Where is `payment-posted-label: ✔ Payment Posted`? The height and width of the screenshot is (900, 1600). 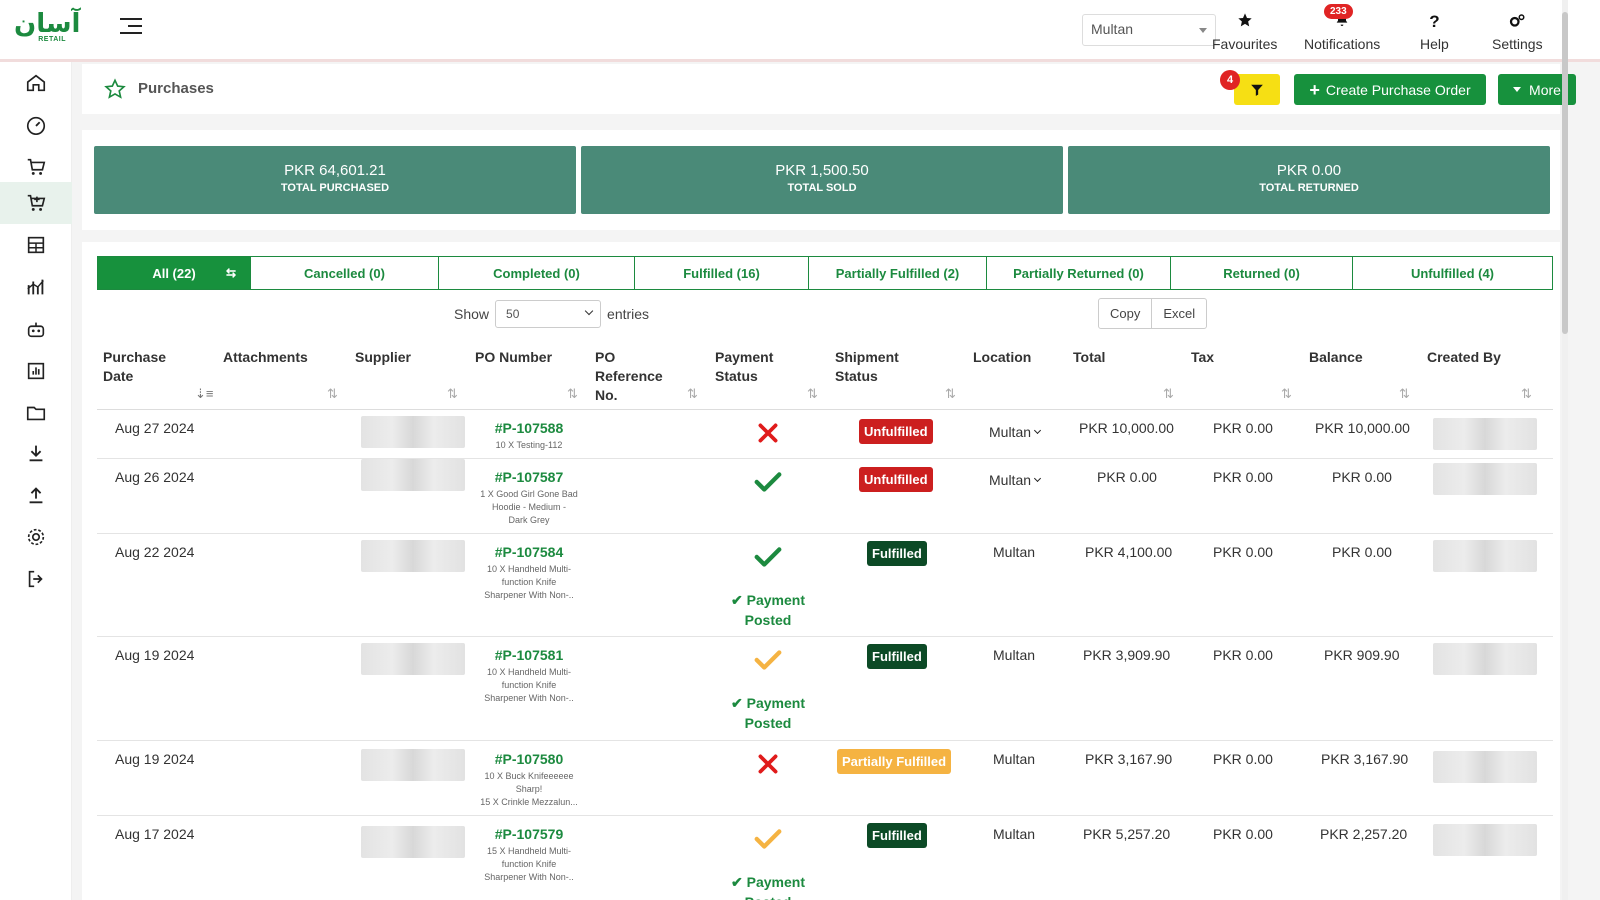 payment-posted-label: ✔ Payment Posted is located at coordinates (768, 610).